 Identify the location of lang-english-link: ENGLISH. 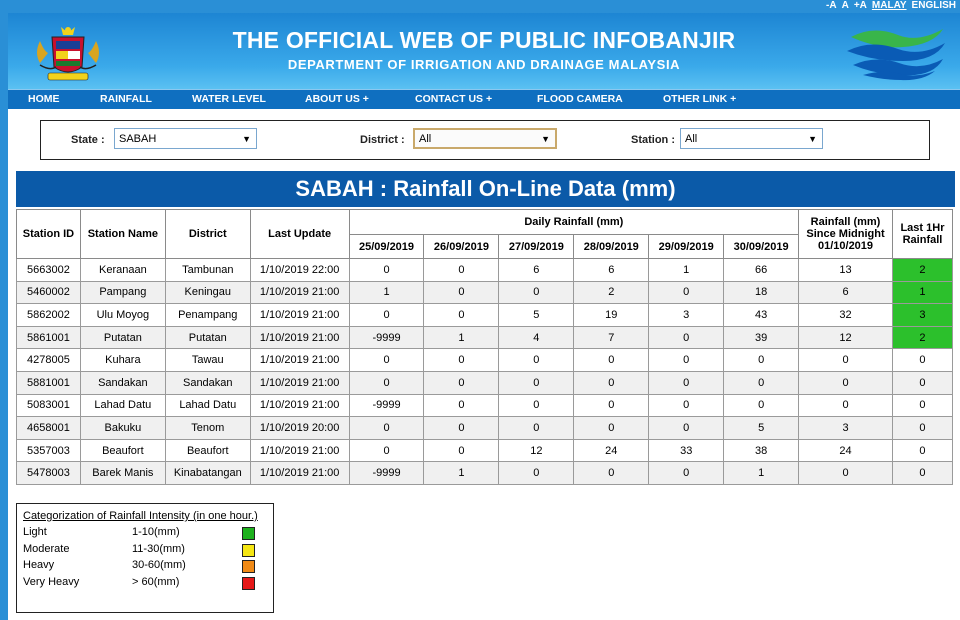
(934, 6).